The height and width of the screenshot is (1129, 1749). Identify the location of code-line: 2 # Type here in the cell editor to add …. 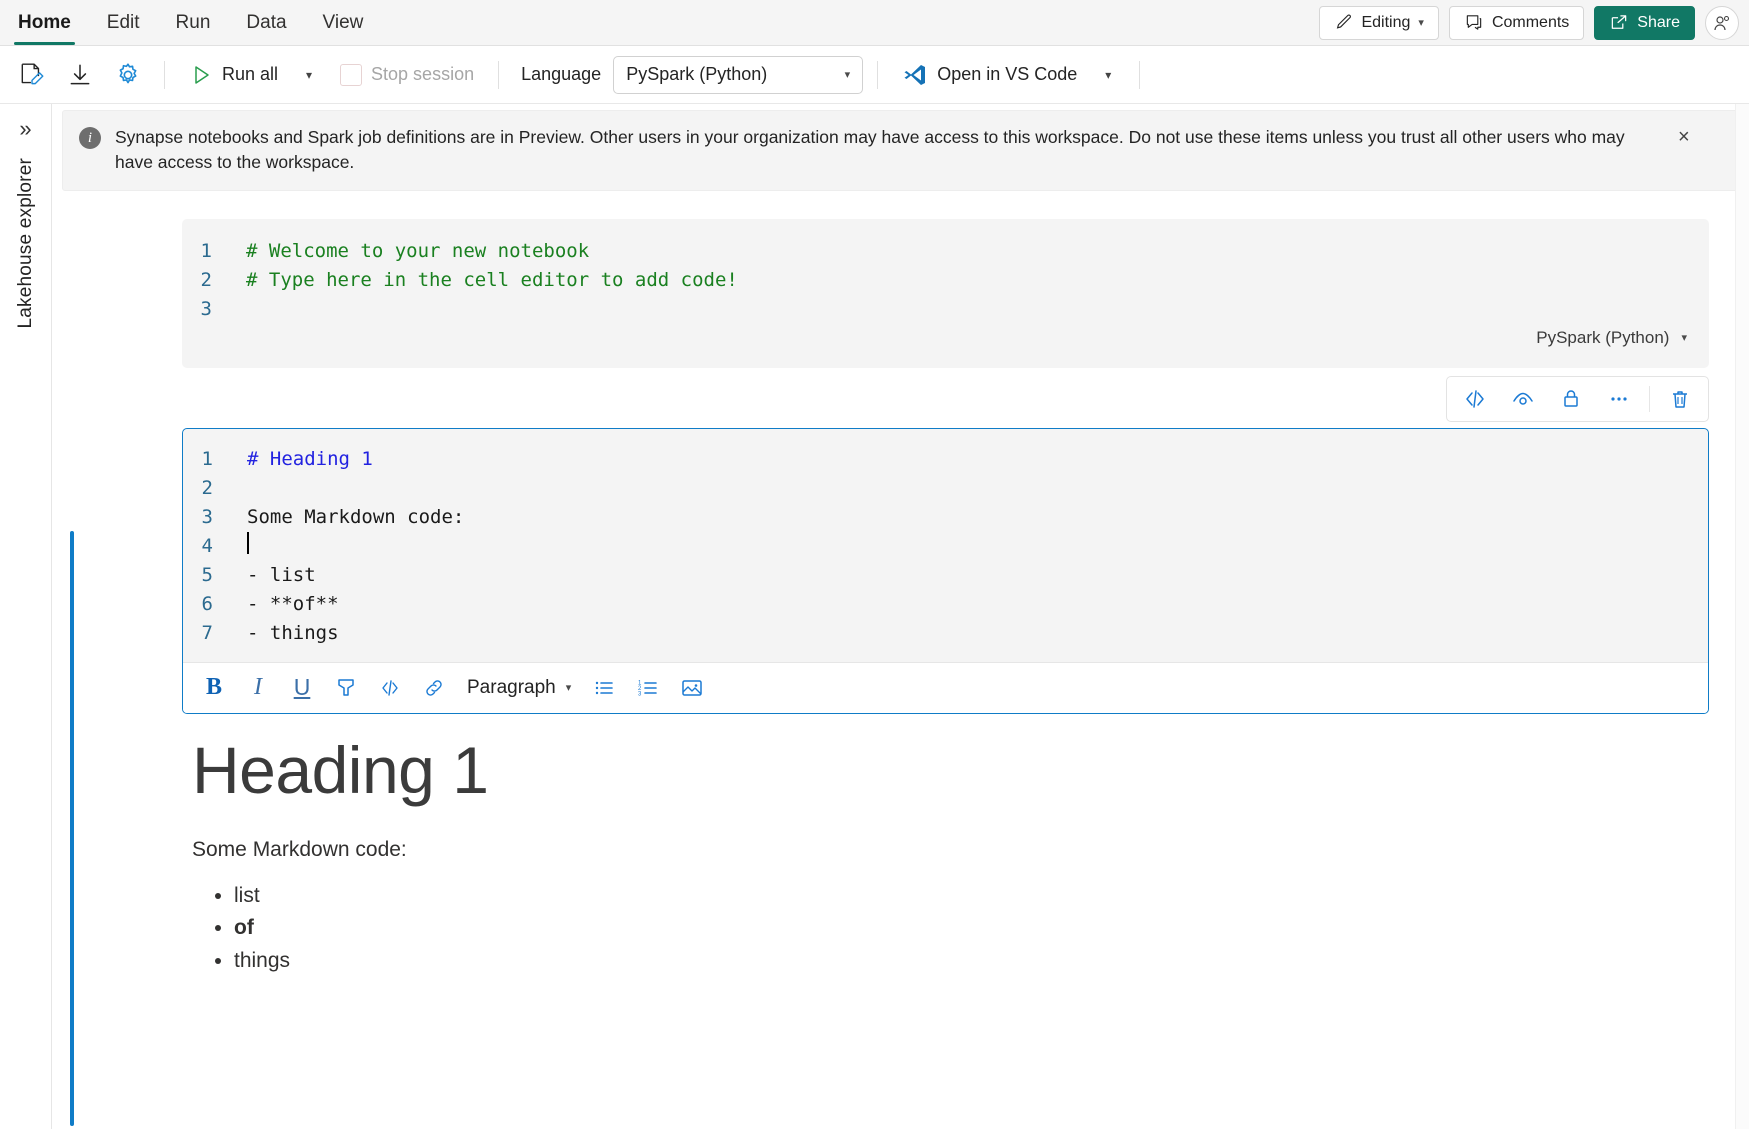
(945, 280).